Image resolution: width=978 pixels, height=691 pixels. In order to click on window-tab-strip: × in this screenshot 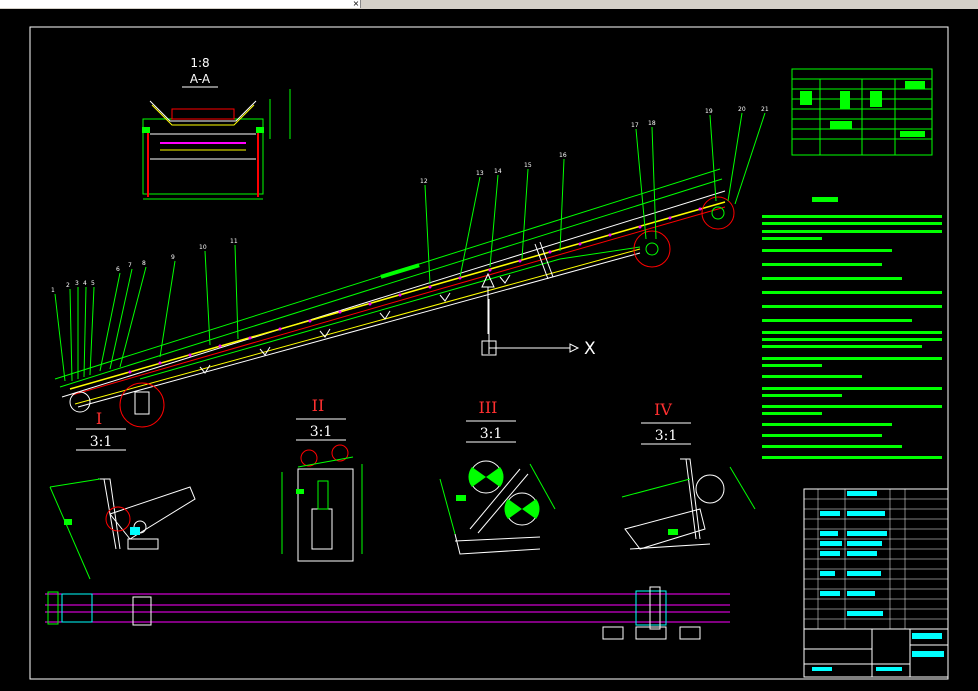, I will do `click(489, 4)`.